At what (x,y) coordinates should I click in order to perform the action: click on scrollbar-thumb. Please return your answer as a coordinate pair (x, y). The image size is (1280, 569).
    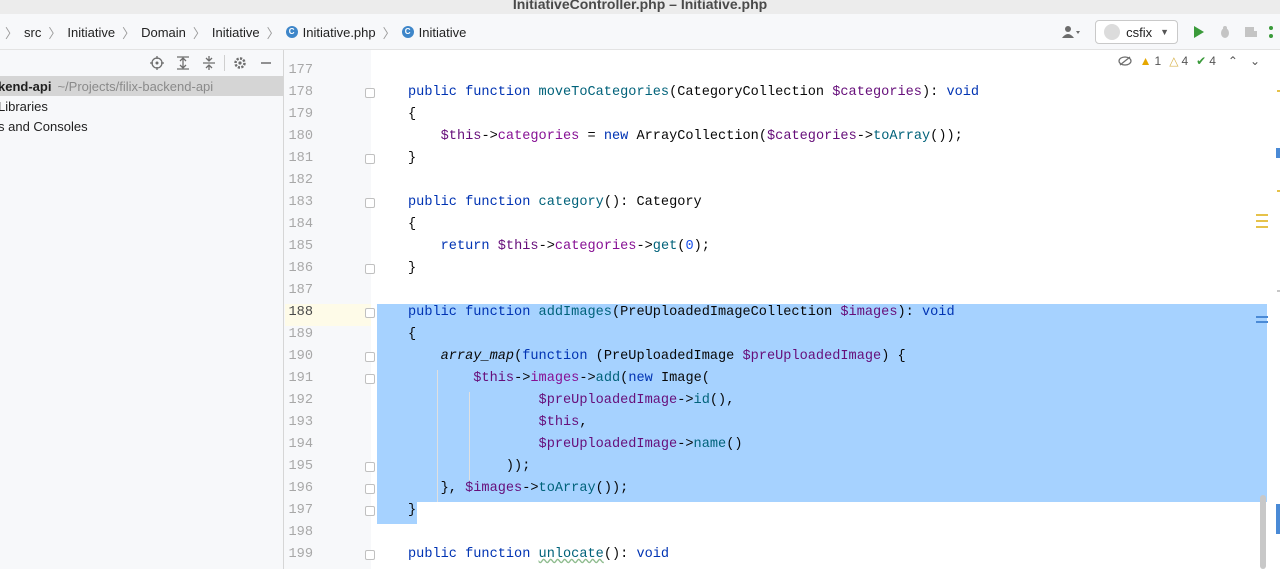
    Looking at the image, I should click on (1263, 532).